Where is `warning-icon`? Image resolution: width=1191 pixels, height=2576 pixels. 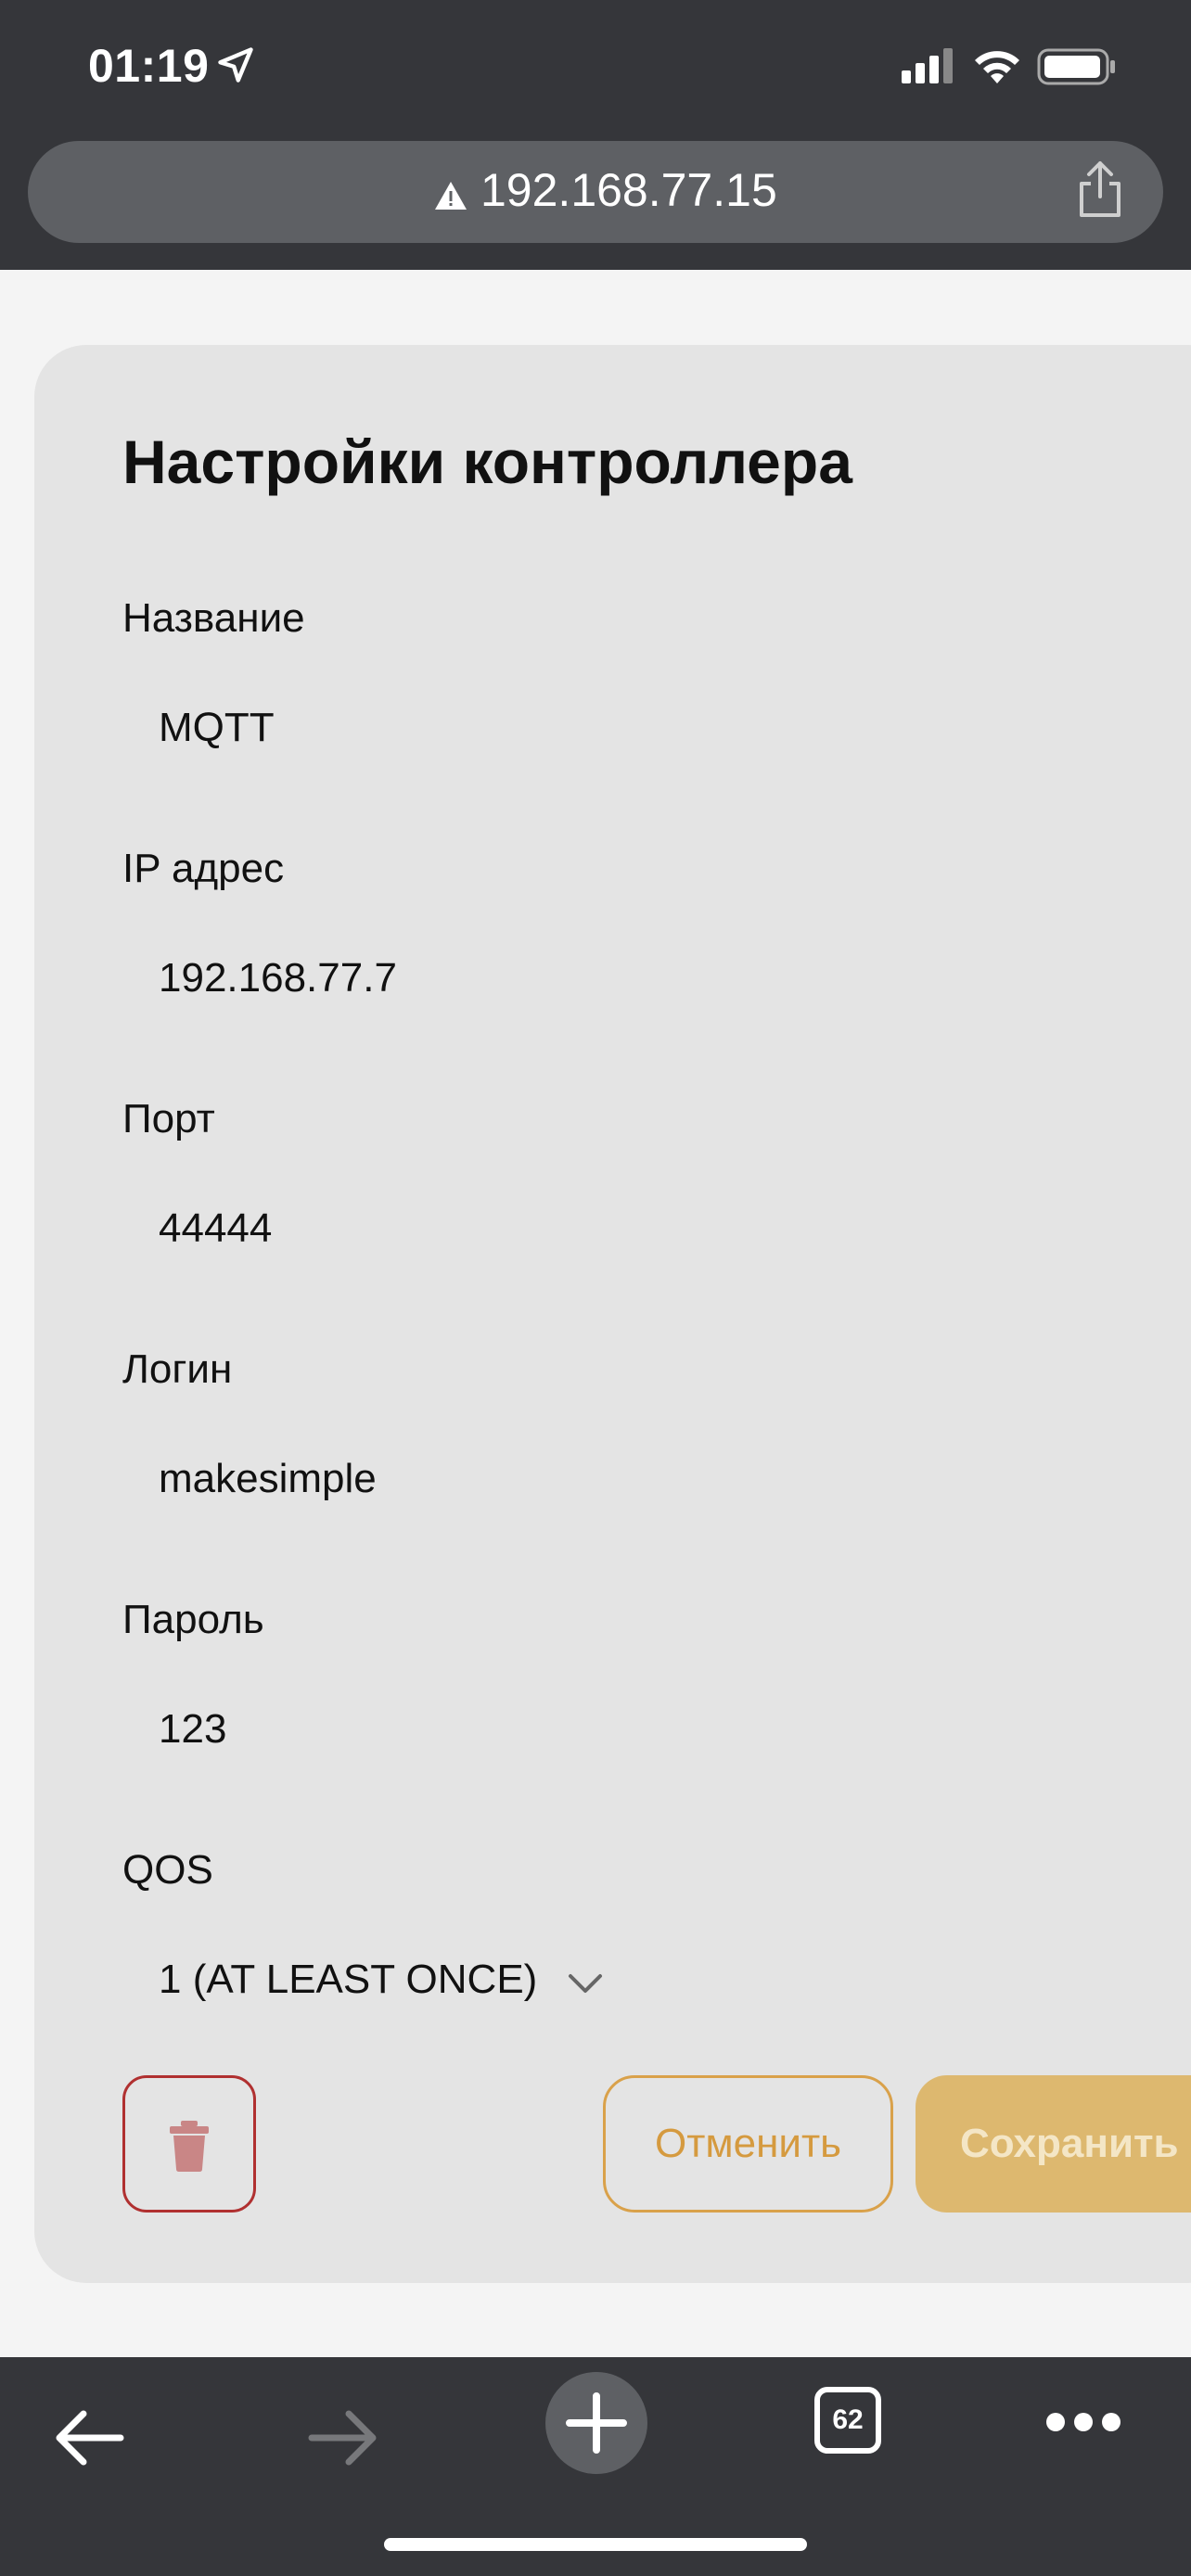
warning-icon is located at coordinates (451, 196).